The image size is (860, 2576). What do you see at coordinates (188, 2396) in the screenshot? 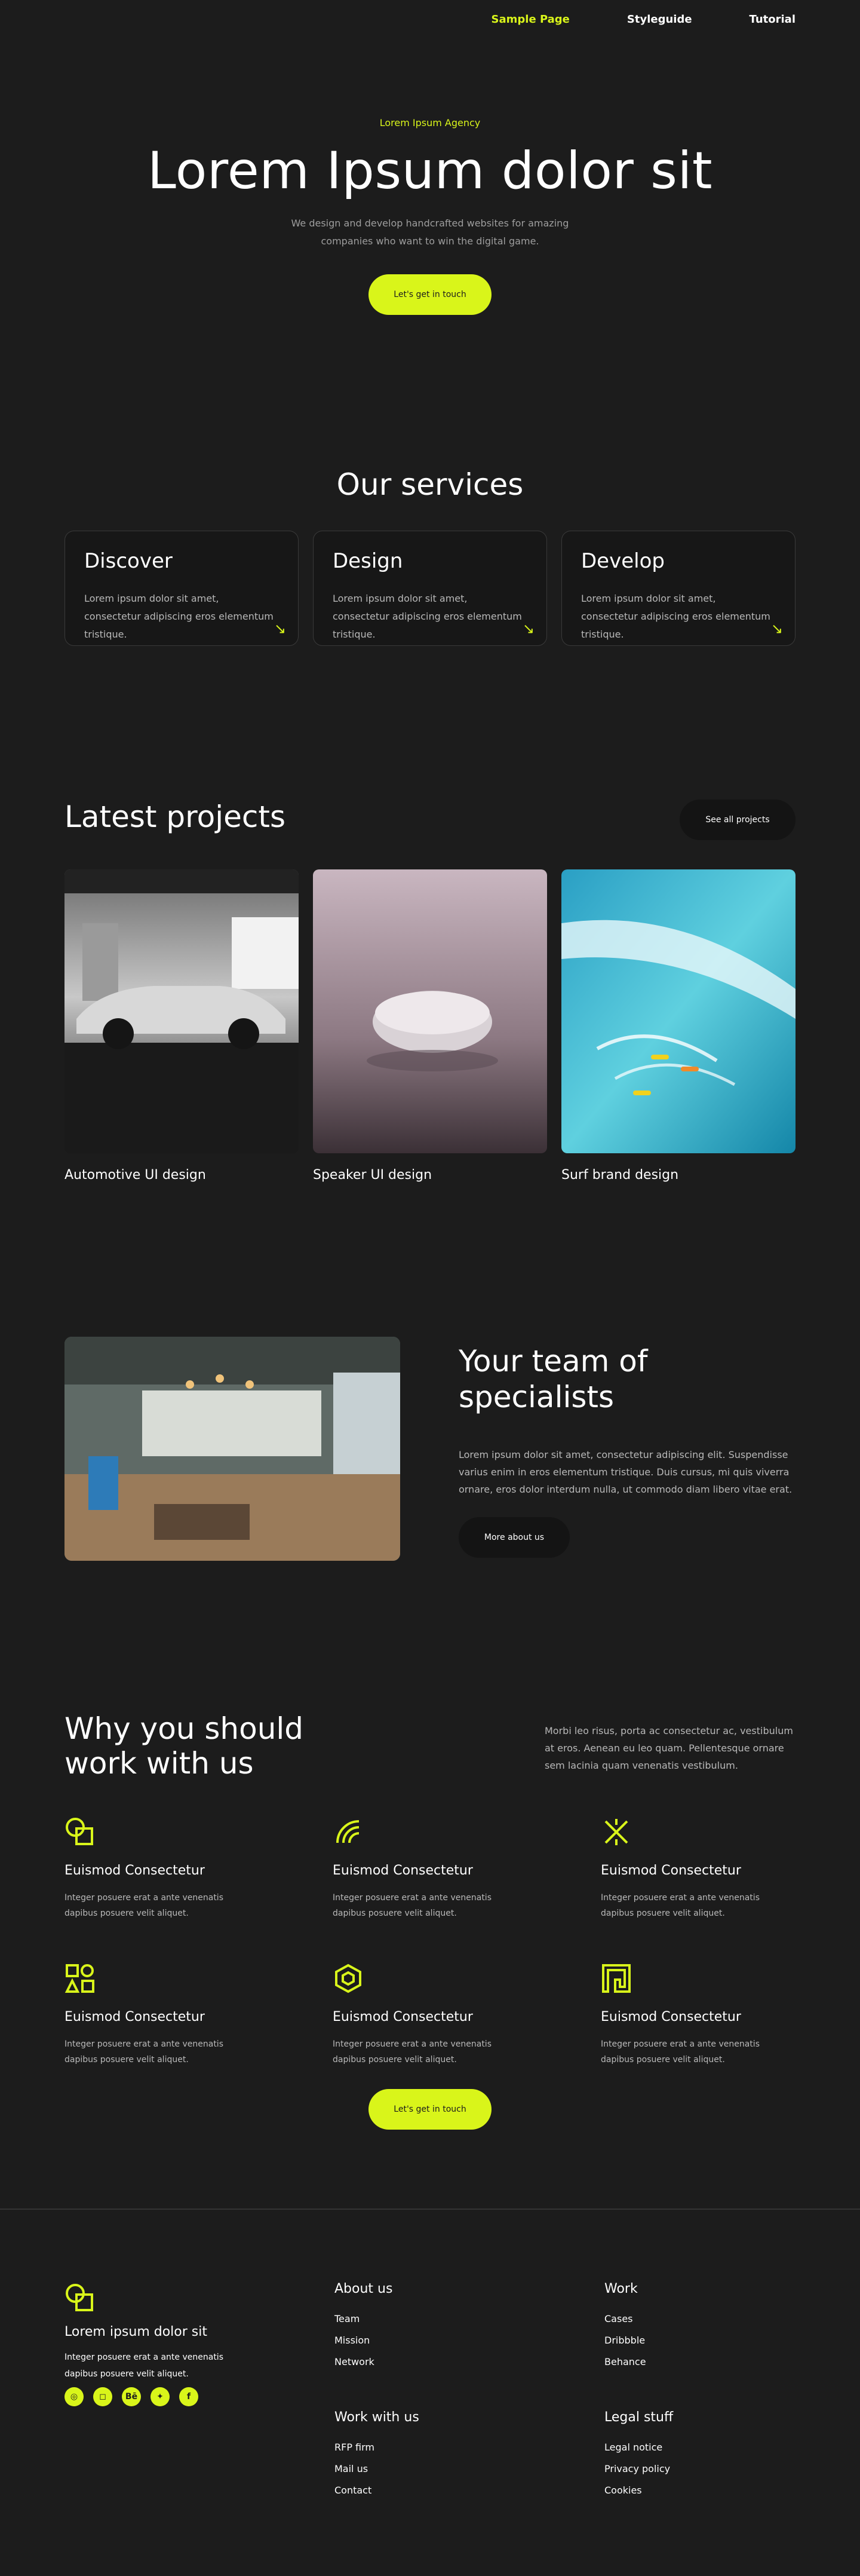
I see `facebook-icon: f` at bounding box center [188, 2396].